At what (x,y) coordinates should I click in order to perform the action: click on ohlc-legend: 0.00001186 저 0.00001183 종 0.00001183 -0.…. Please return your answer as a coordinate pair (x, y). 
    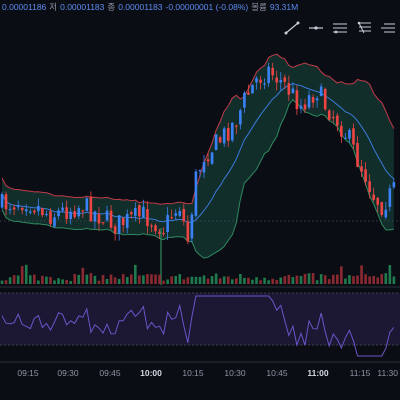
    Looking at the image, I should click on (150, 7).